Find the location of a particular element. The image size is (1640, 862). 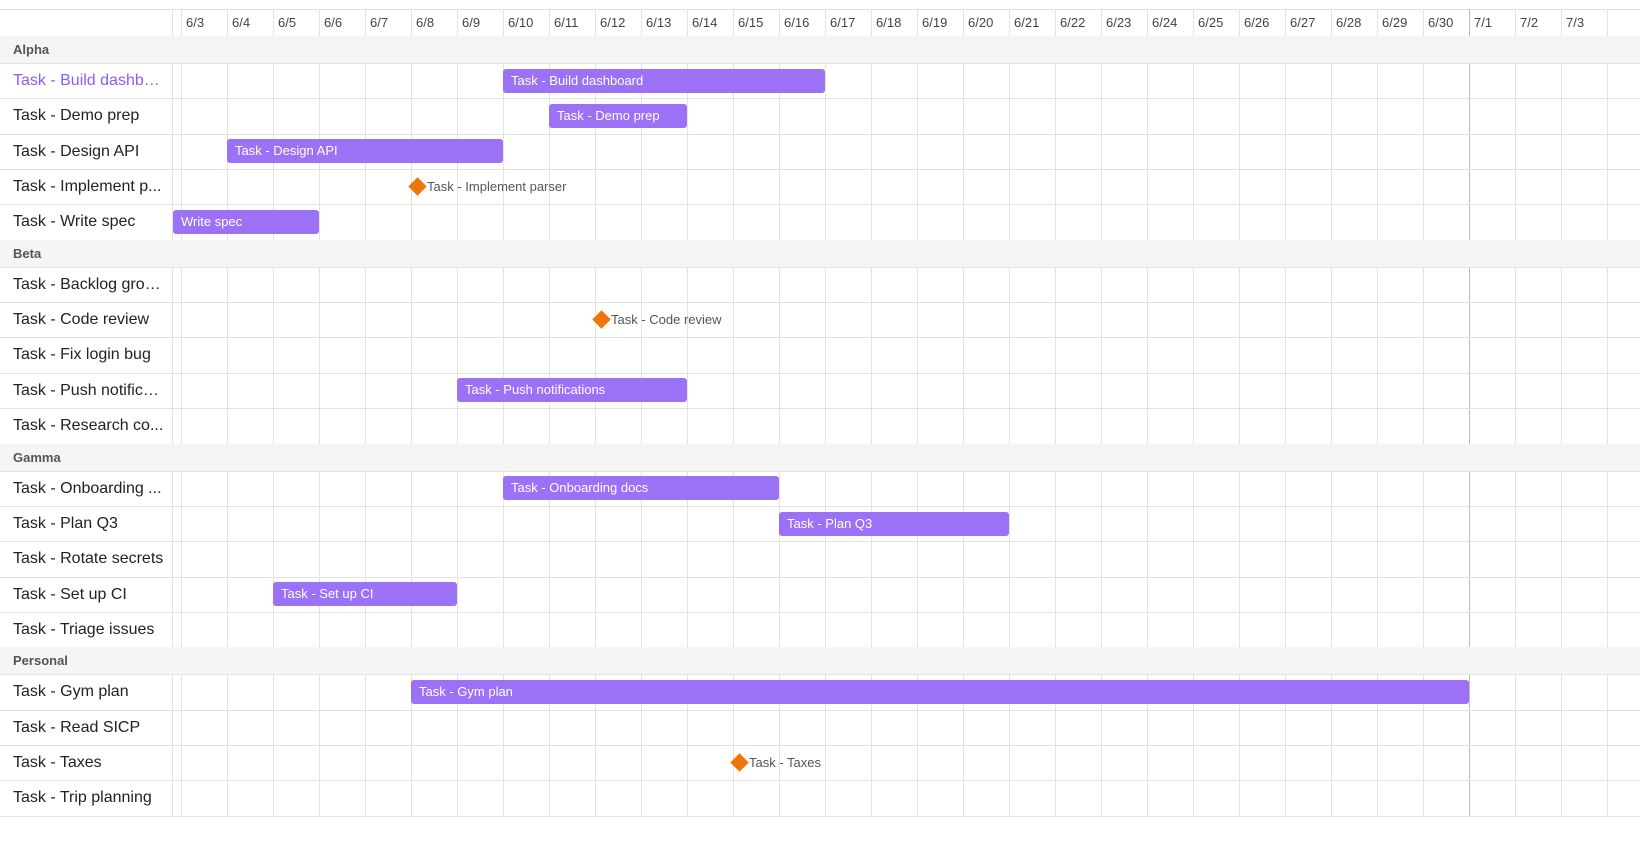

timeline-date-label: 6/20 is located at coordinates (981, 22).